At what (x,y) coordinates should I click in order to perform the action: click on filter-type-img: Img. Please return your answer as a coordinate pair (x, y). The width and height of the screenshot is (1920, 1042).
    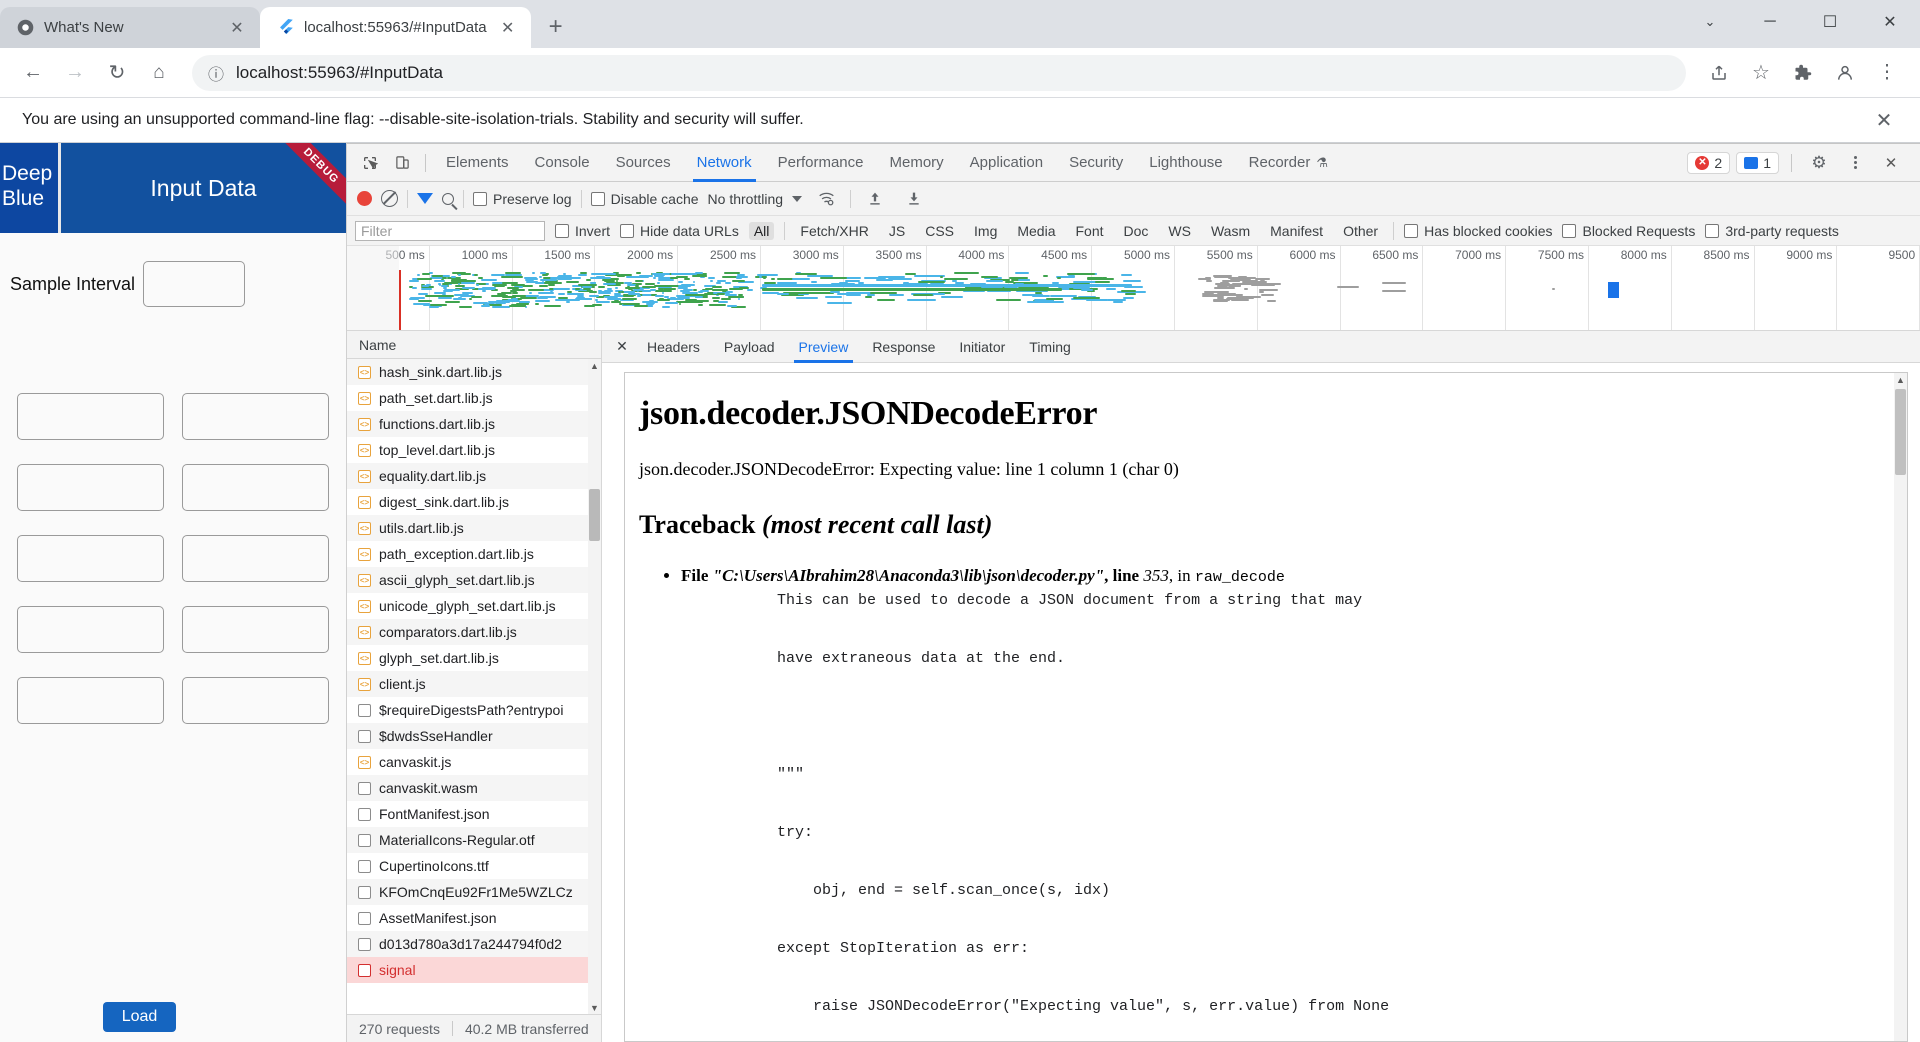
    Looking at the image, I should click on (985, 231).